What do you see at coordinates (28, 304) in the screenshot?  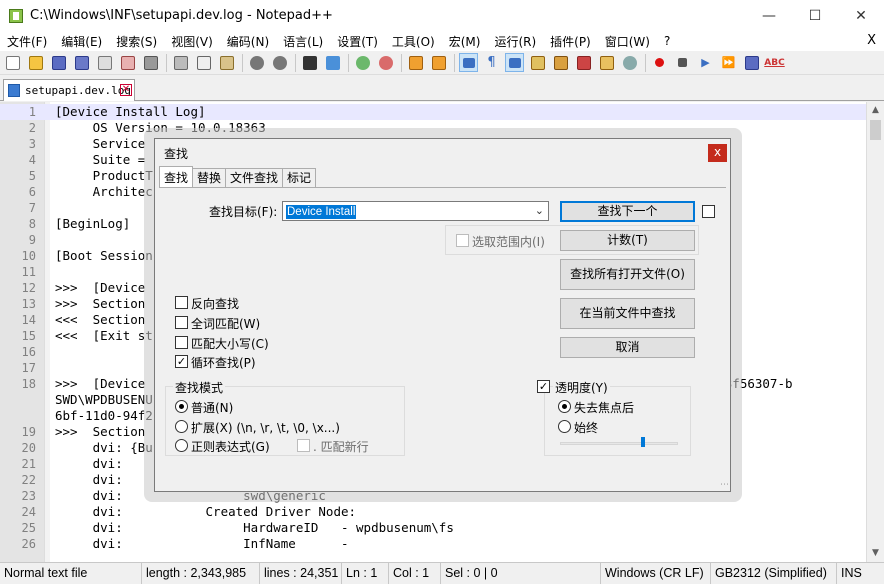 I see `line-number: 13` at bounding box center [28, 304].